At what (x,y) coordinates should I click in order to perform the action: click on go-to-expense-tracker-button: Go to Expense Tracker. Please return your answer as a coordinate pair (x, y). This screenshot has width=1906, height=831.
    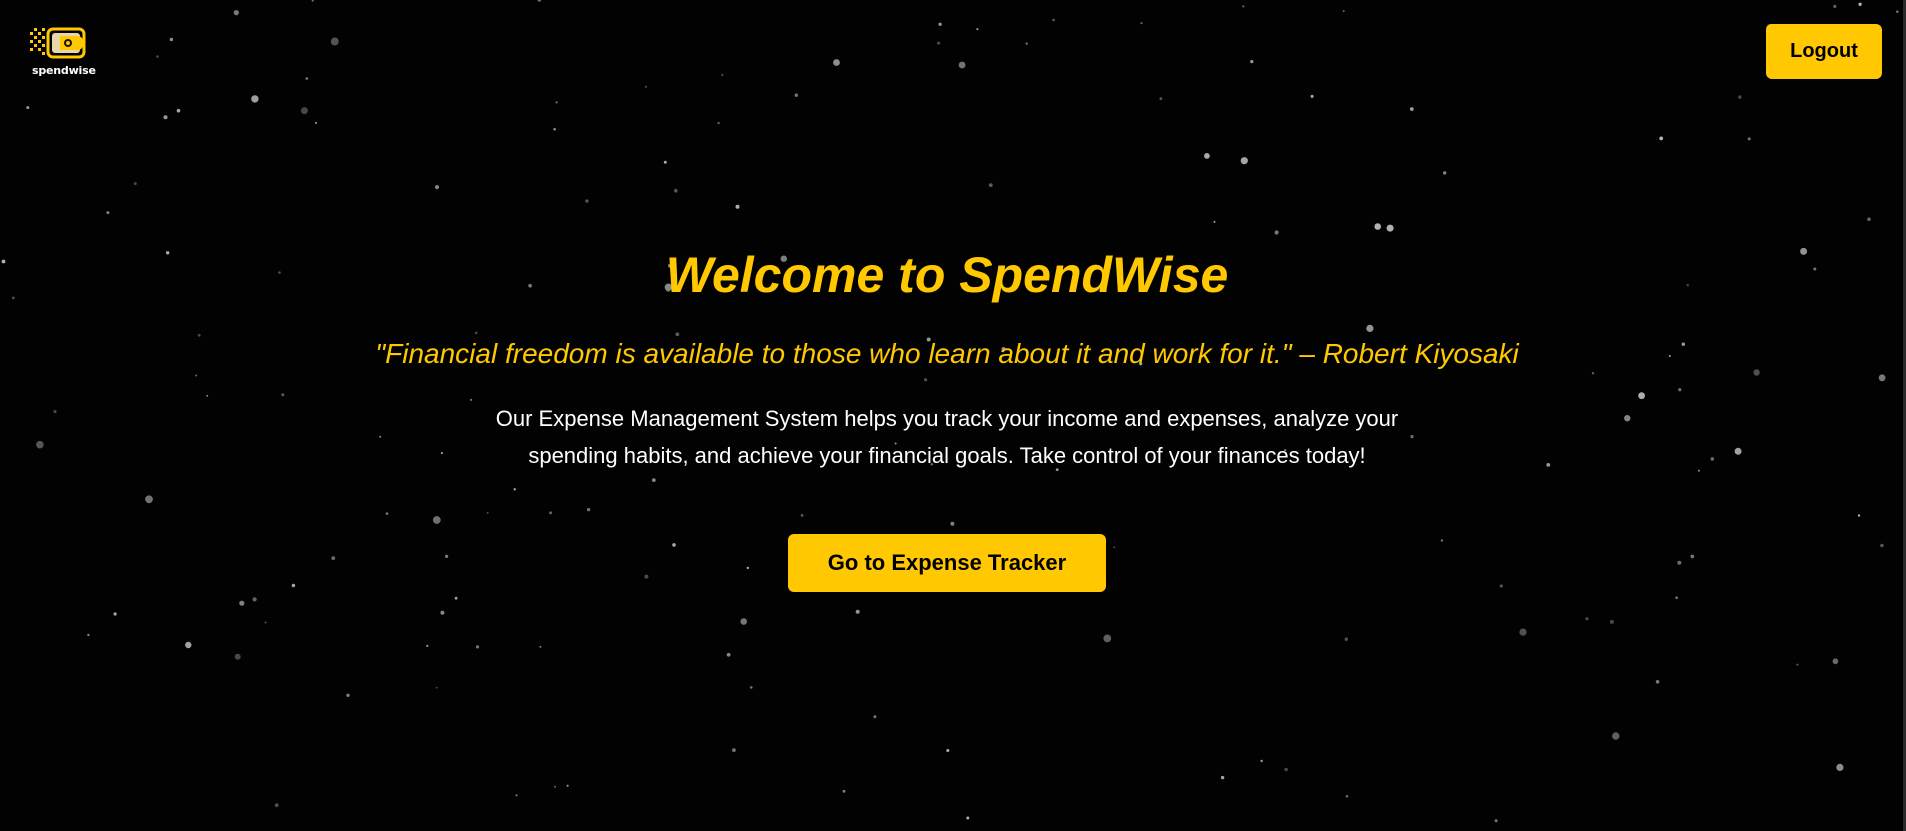
    Looking at the image, I should click on (947, 563).